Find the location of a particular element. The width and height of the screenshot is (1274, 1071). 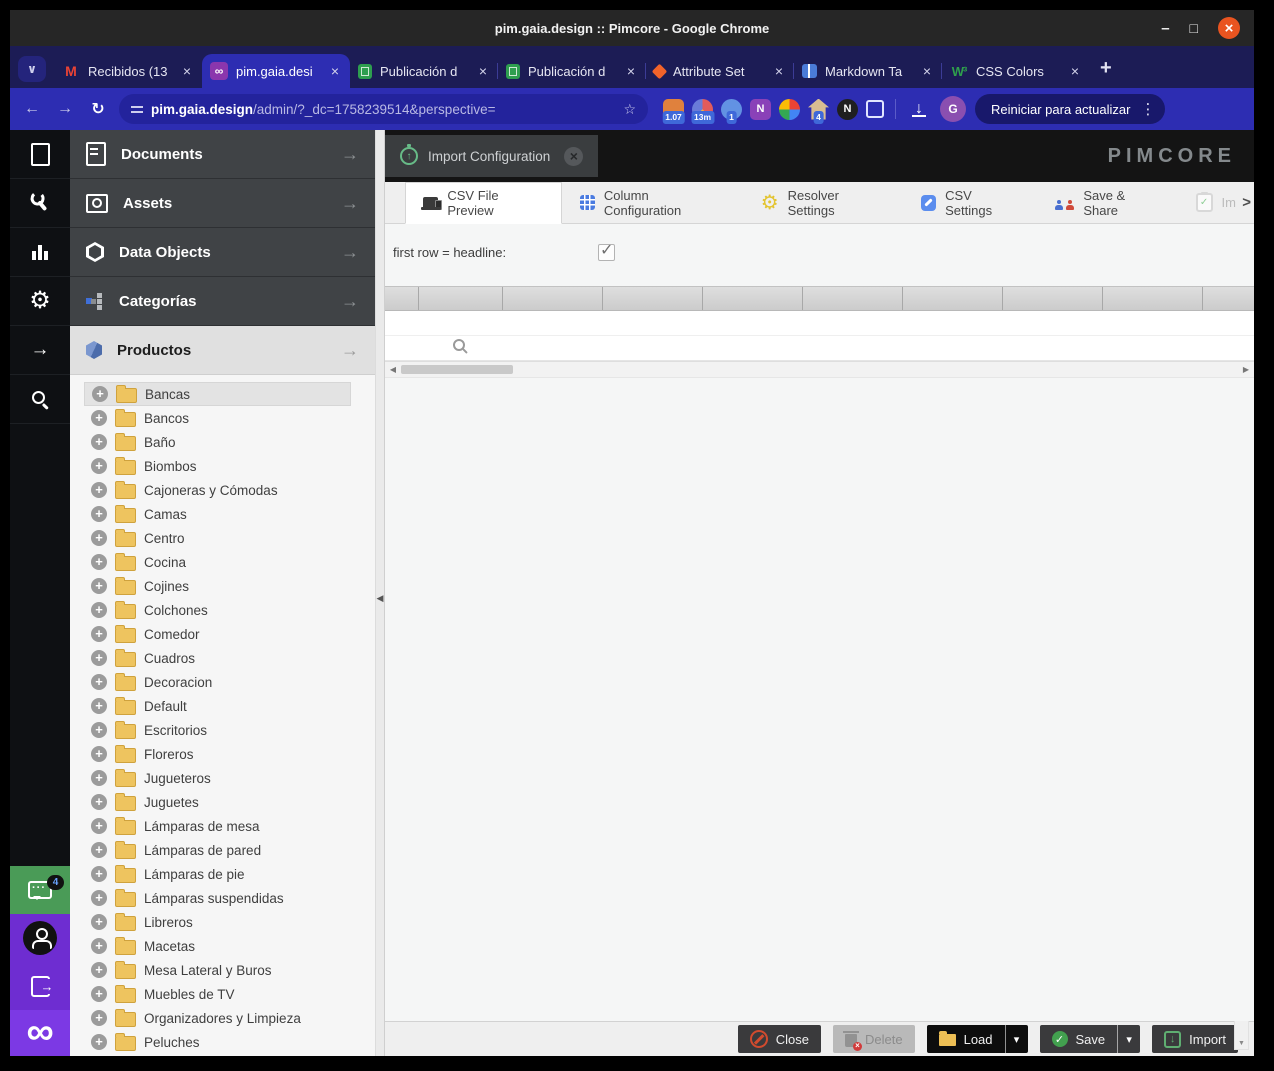

tree-item: Floreros is located at coordinates (217, 754).